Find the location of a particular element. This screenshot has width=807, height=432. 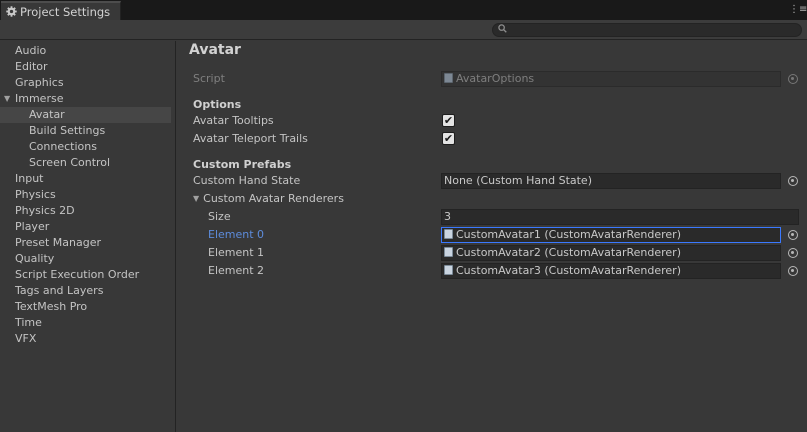

sidebar-item-vfx: VFX is located at coordinates (85, 339).